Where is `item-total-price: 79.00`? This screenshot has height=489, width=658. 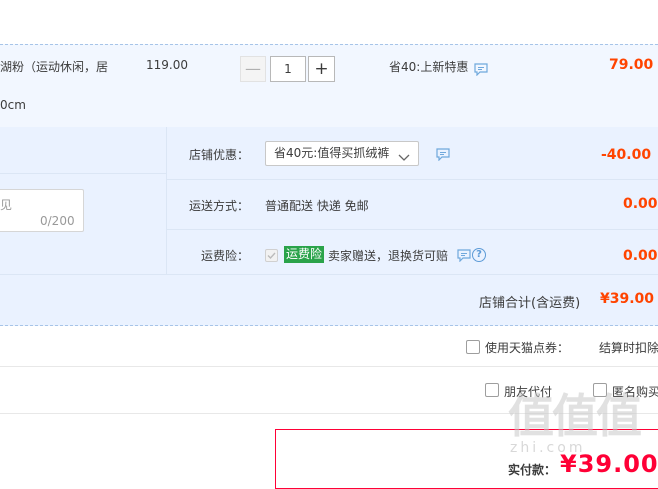
item-total-price: 79.00 is located at coordinates (631, 65).